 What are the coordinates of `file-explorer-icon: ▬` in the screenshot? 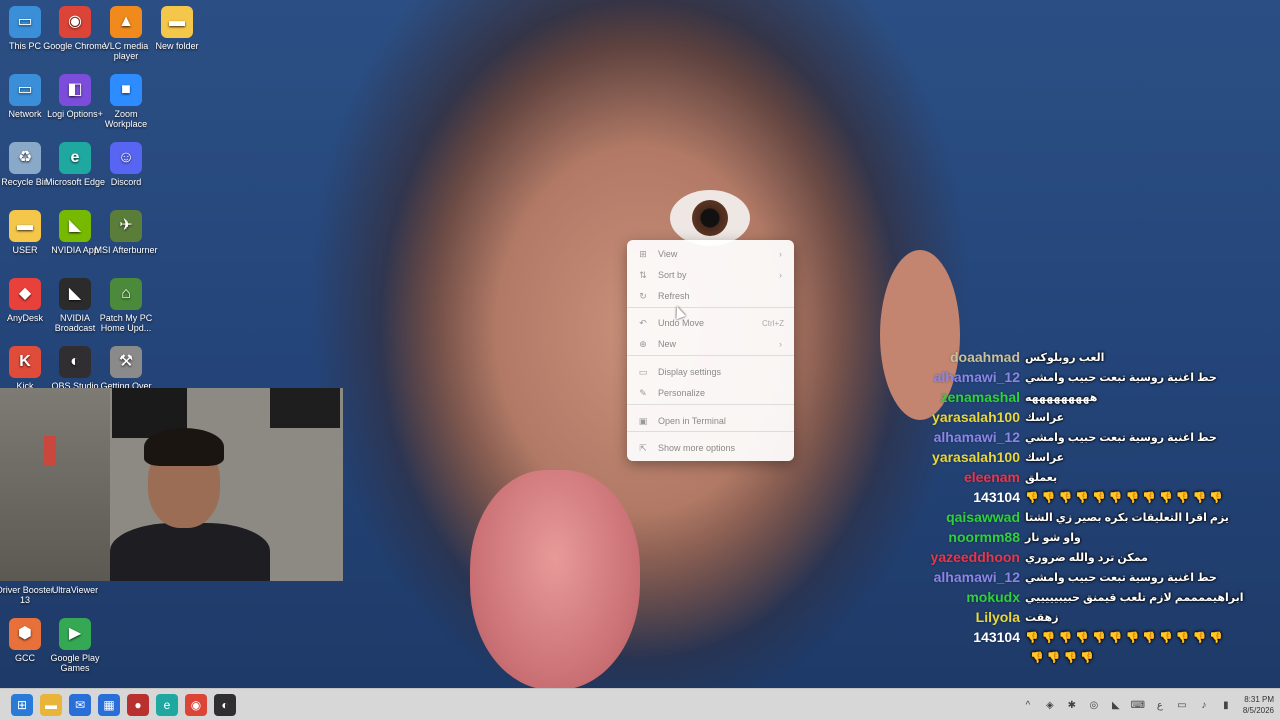 It's located at (51, 704).